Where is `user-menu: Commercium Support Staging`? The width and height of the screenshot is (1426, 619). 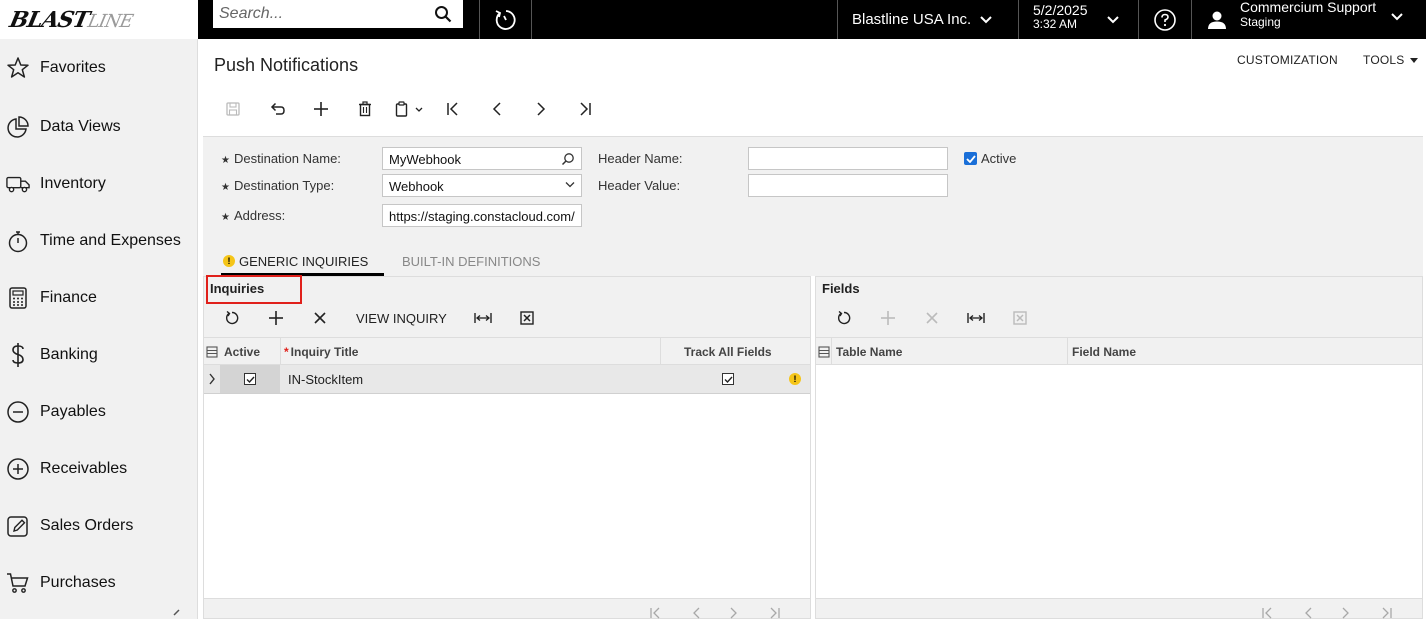
user-menu: Commercium Support Staging is located at coordinates (1309, 19).